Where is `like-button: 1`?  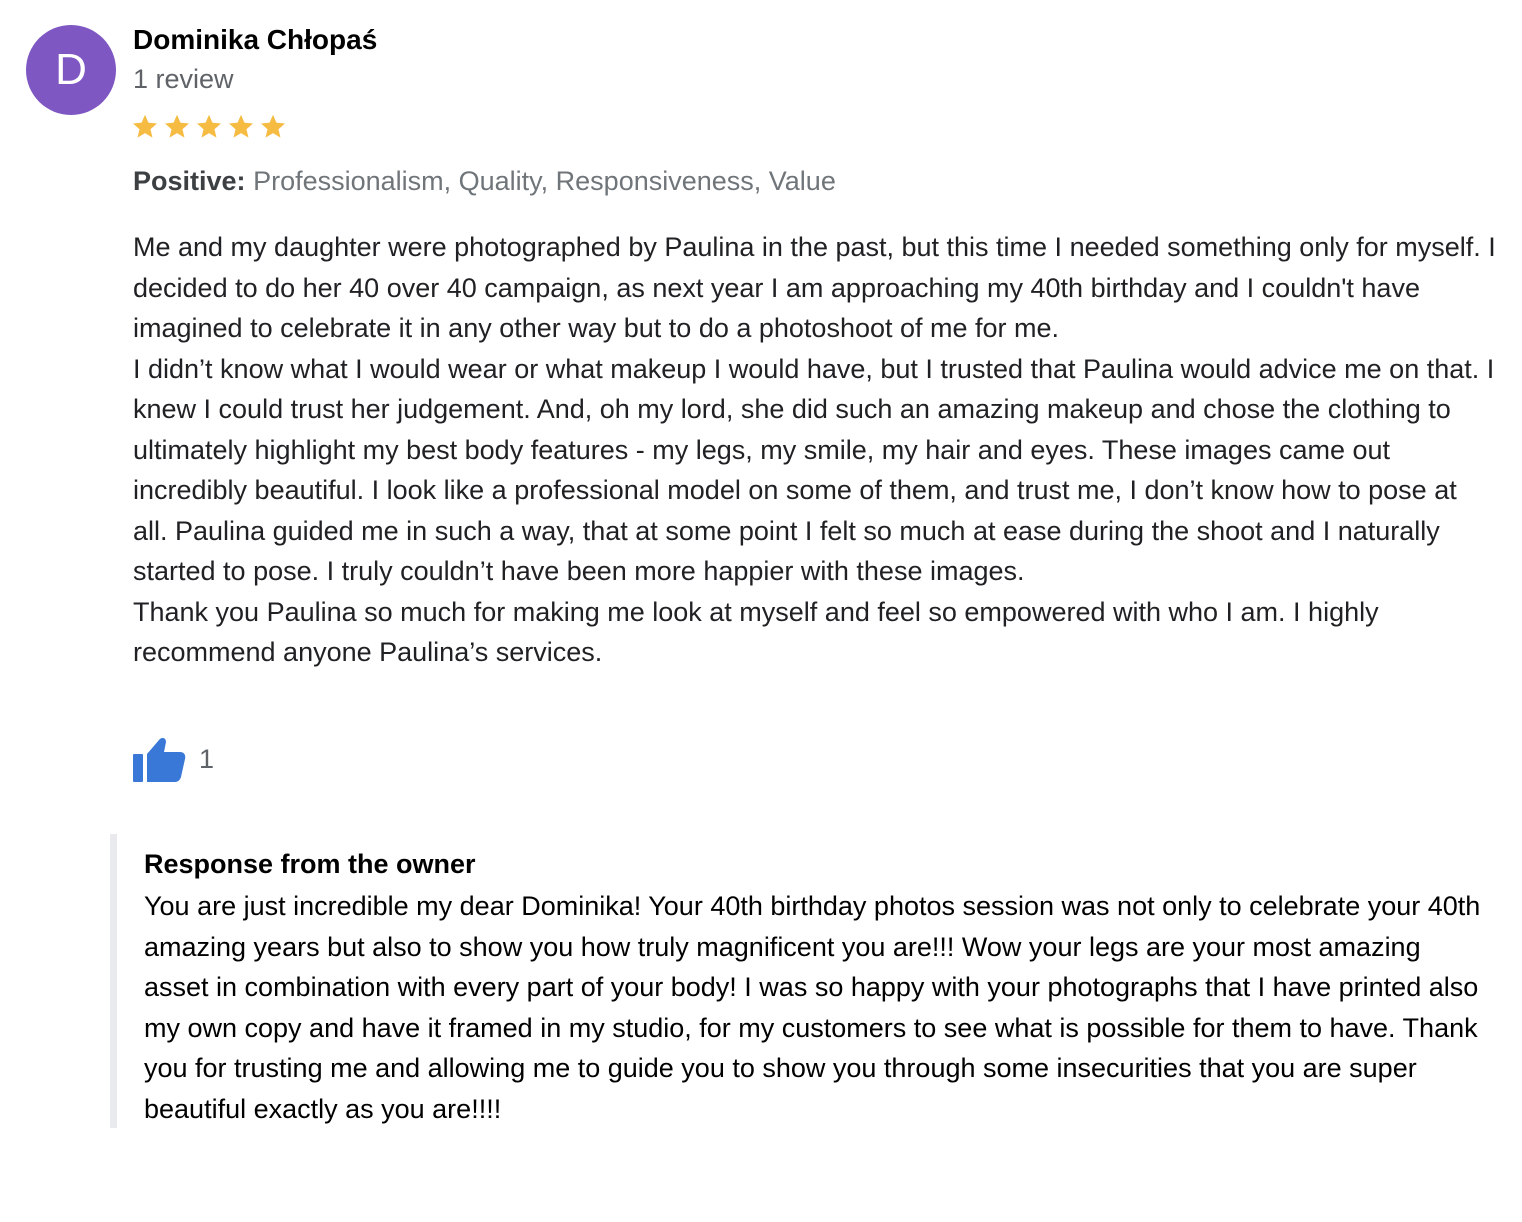
like-button: 1 is located at coordinates (173, 759).